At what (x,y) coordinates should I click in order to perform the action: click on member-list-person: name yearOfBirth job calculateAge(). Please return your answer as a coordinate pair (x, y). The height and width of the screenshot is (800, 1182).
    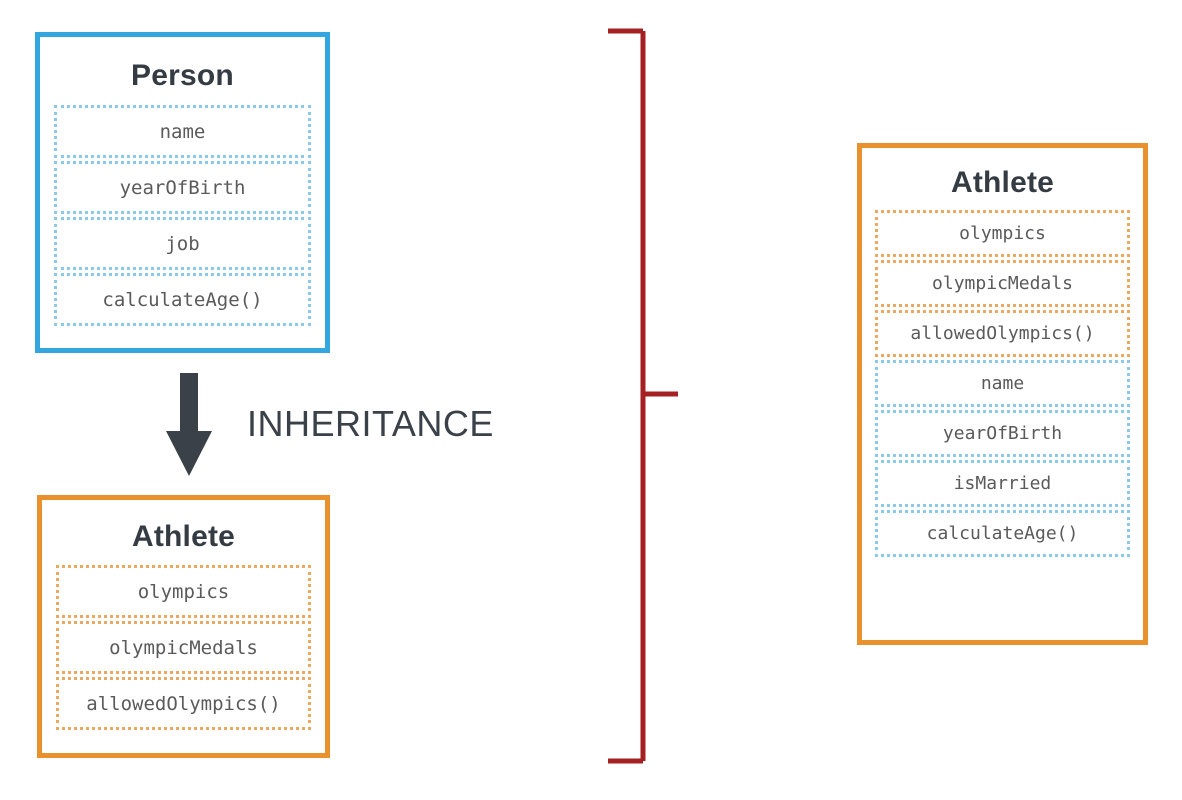
    Looking at the image, I should click on (182, 215).